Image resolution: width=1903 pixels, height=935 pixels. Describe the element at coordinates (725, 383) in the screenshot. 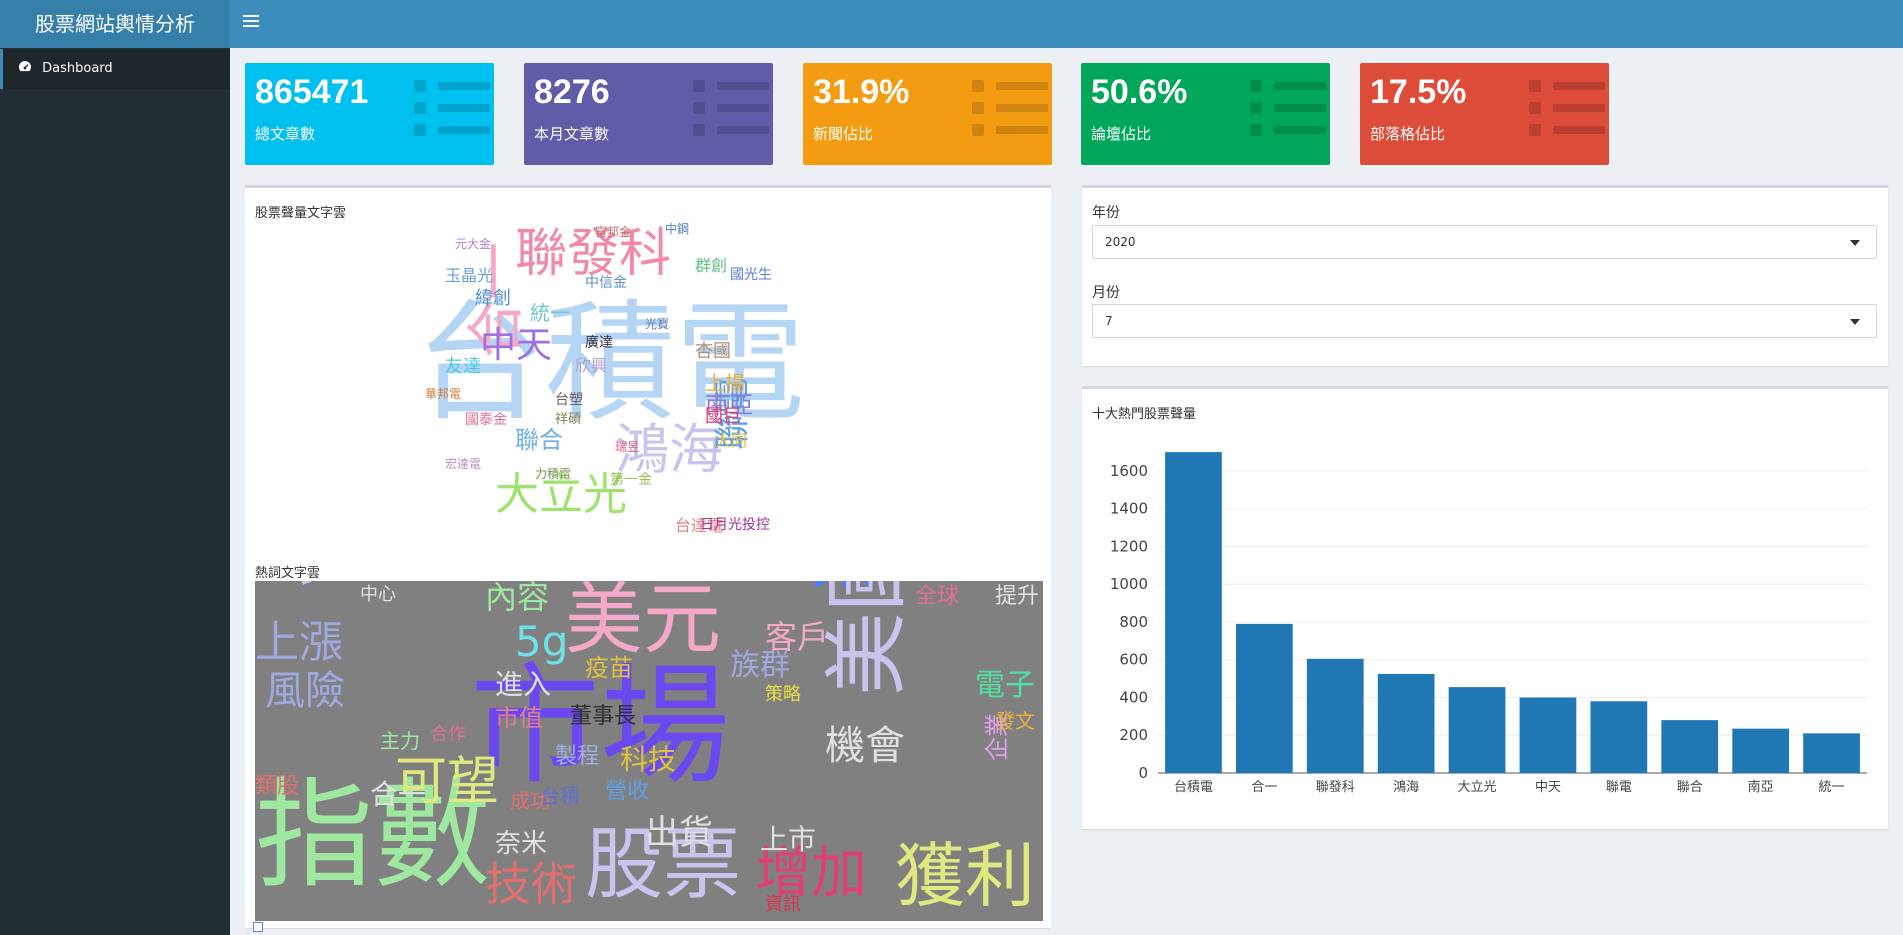

I see `cloud-word: 上揚` at that location.